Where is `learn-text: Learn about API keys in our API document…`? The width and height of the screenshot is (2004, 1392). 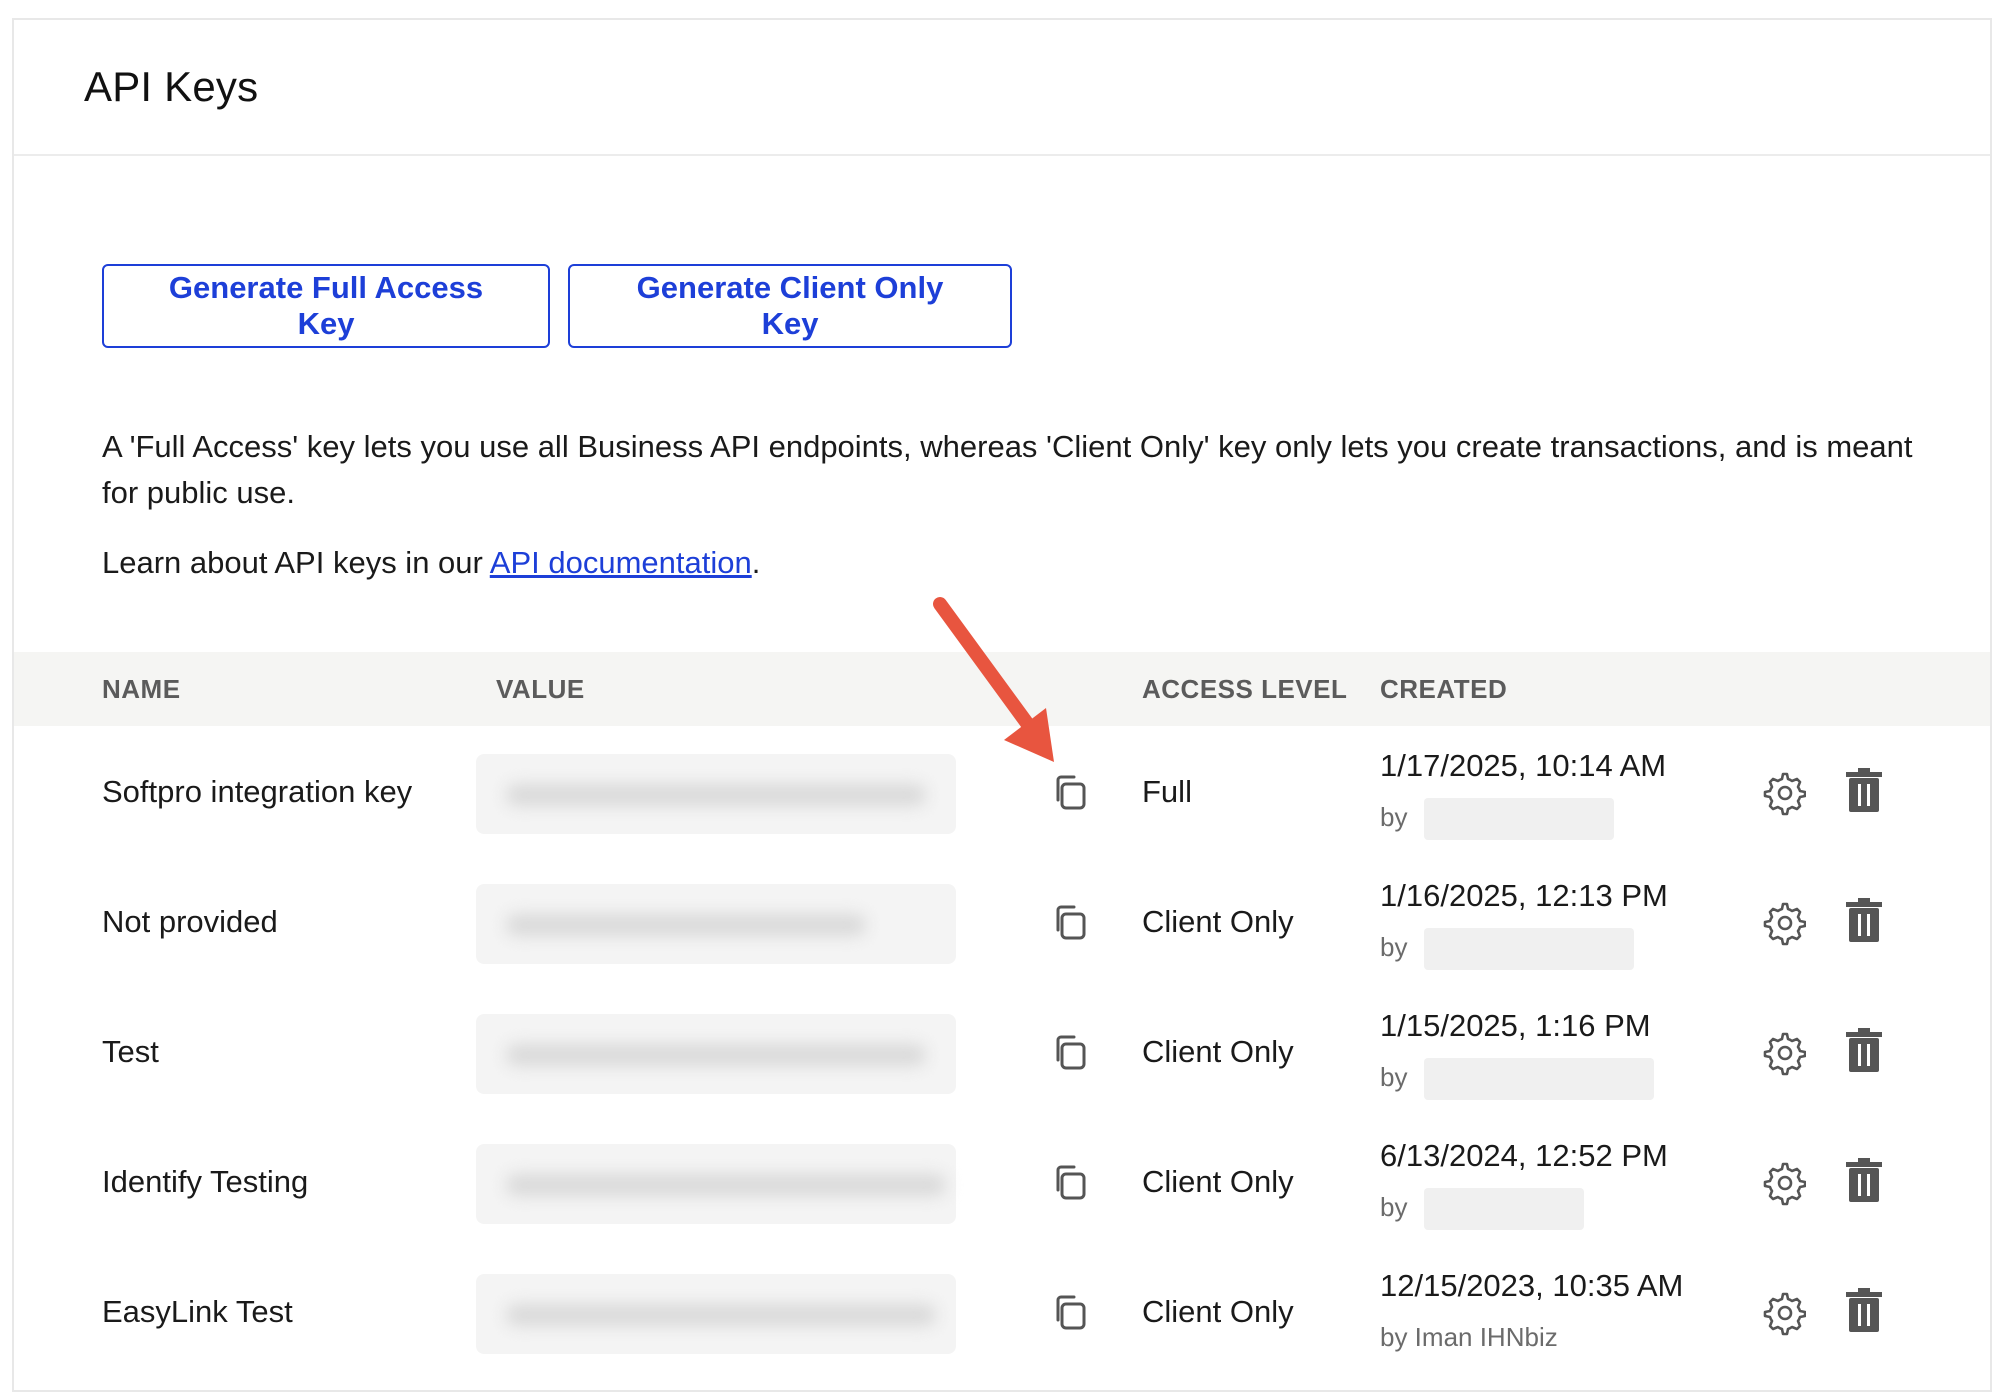 learn-text: Learn about API keys in our API document… is located at coordinates (431, 563).